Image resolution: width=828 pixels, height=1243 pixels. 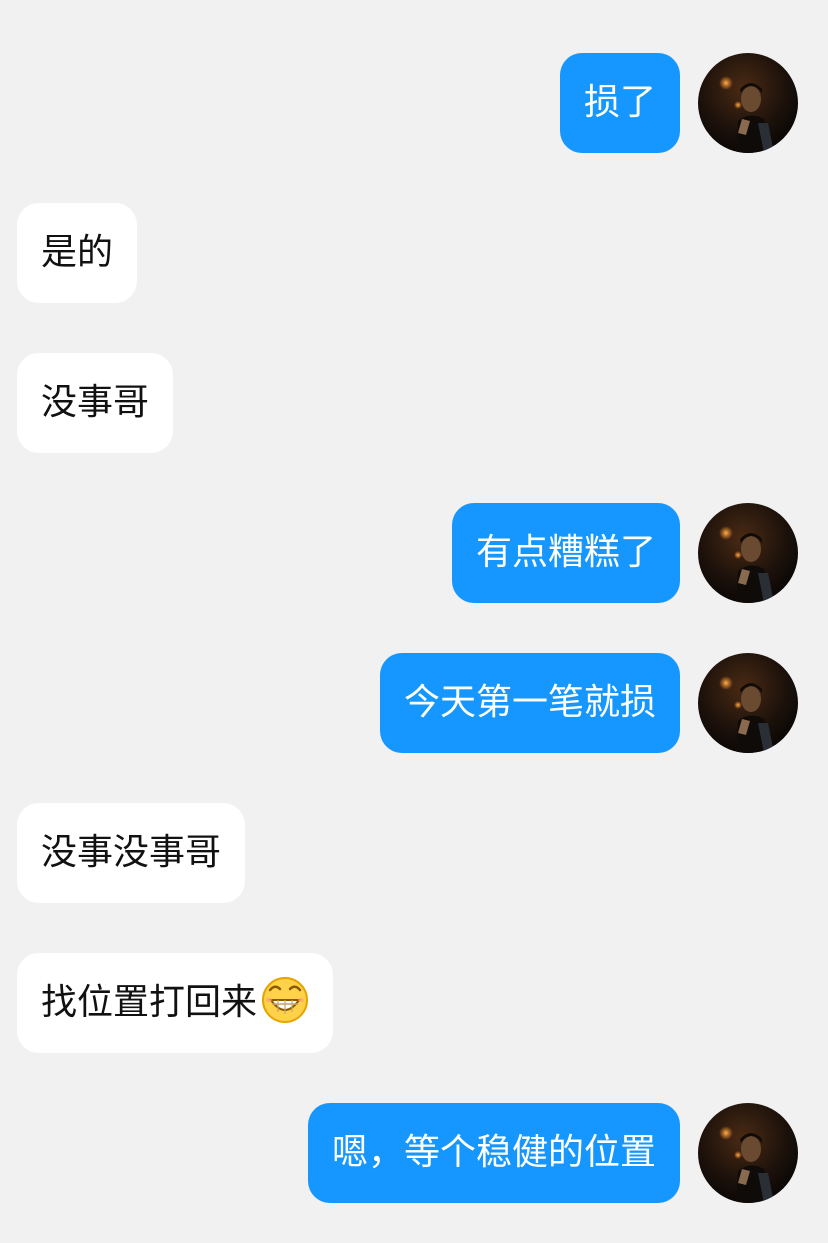 I want to click on message-row: 没事哥, so click(x=414, y=403).